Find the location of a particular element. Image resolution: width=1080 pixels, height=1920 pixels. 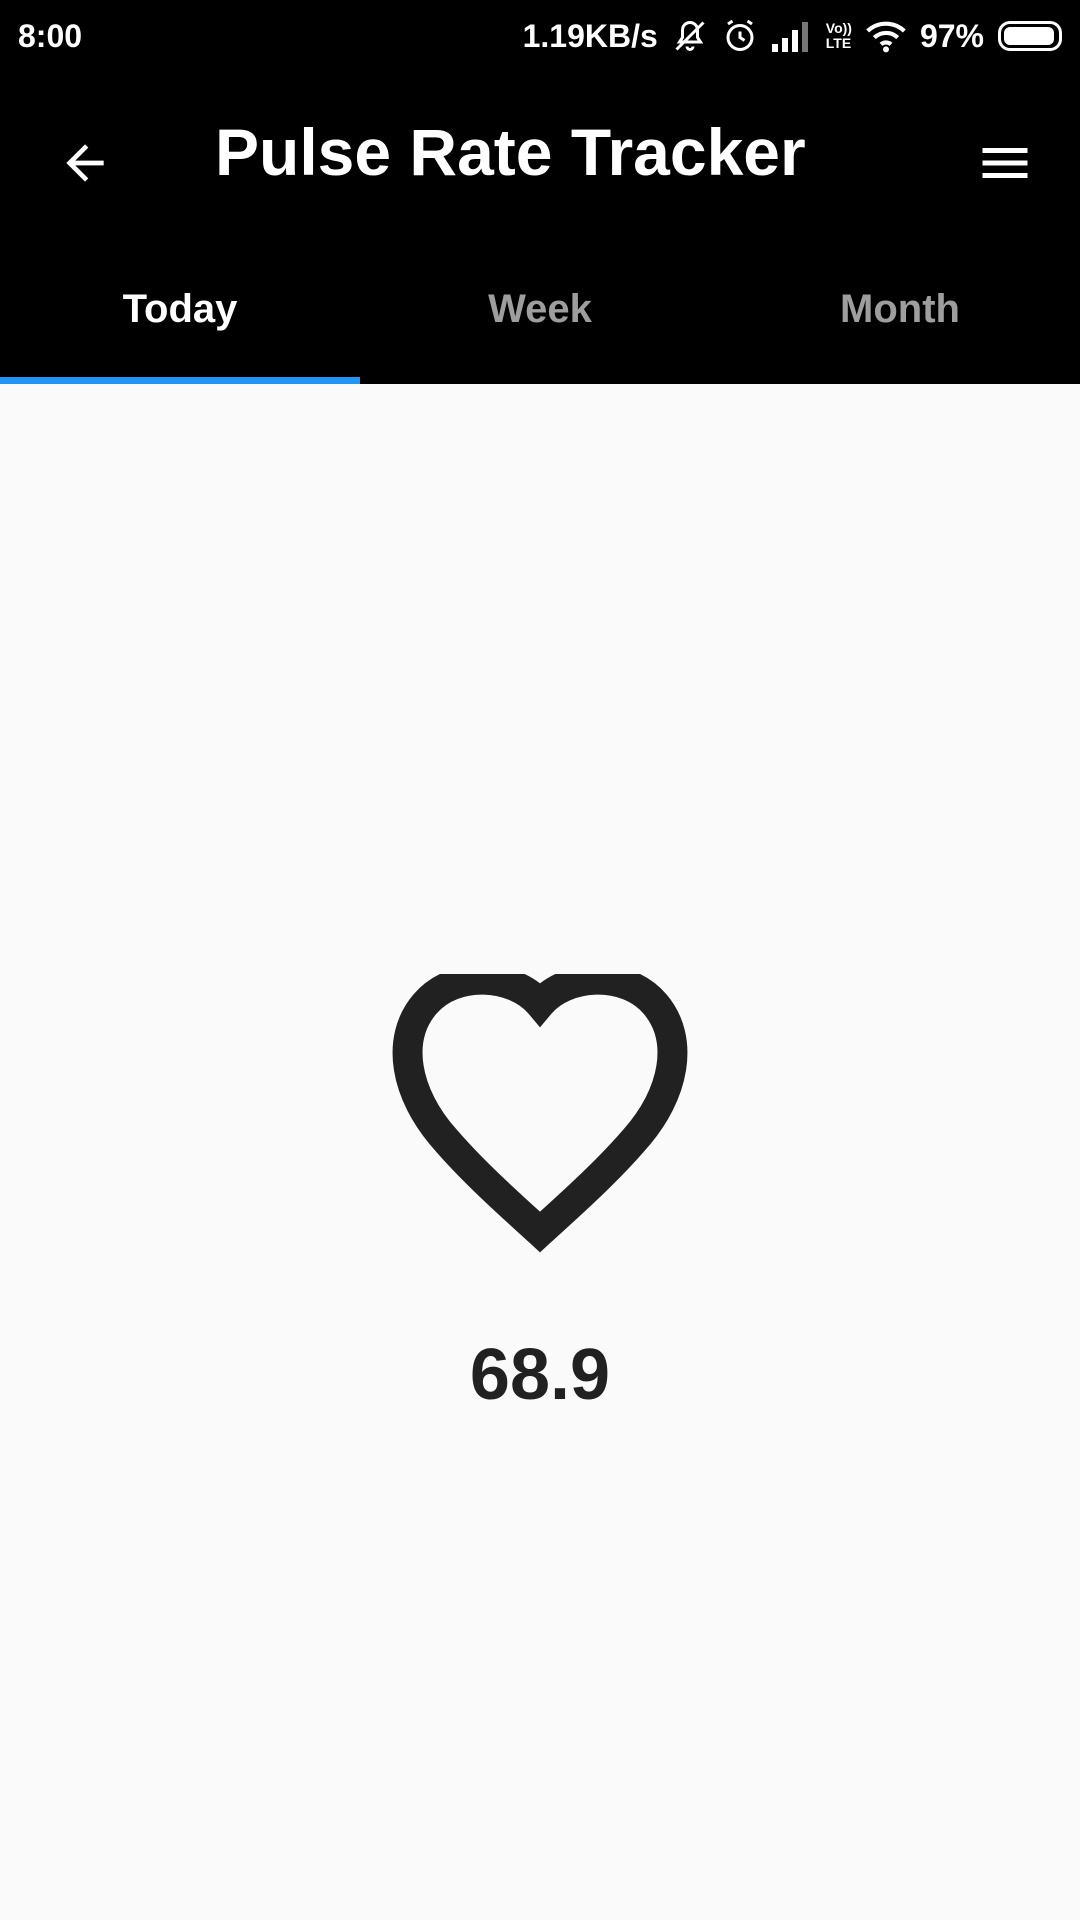

menu-button is located at coordinates (1005, 163).